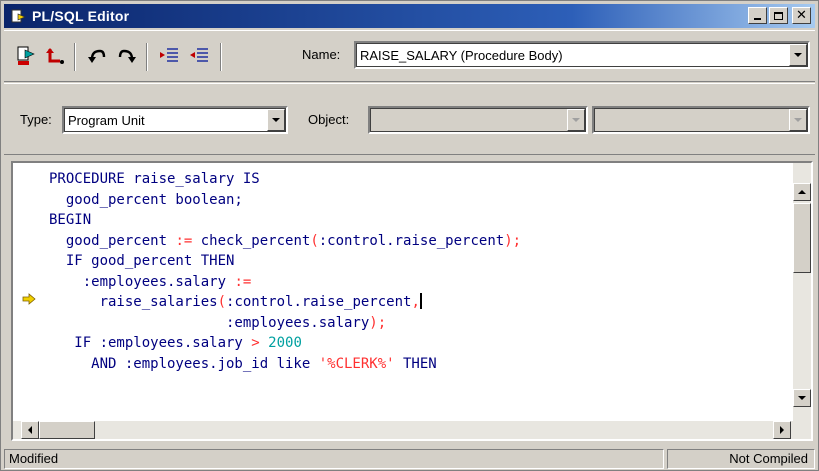 The width and height of the screenshot is (819, 471). I want to click on code-line: :employees.salary);, so click(419, 323).